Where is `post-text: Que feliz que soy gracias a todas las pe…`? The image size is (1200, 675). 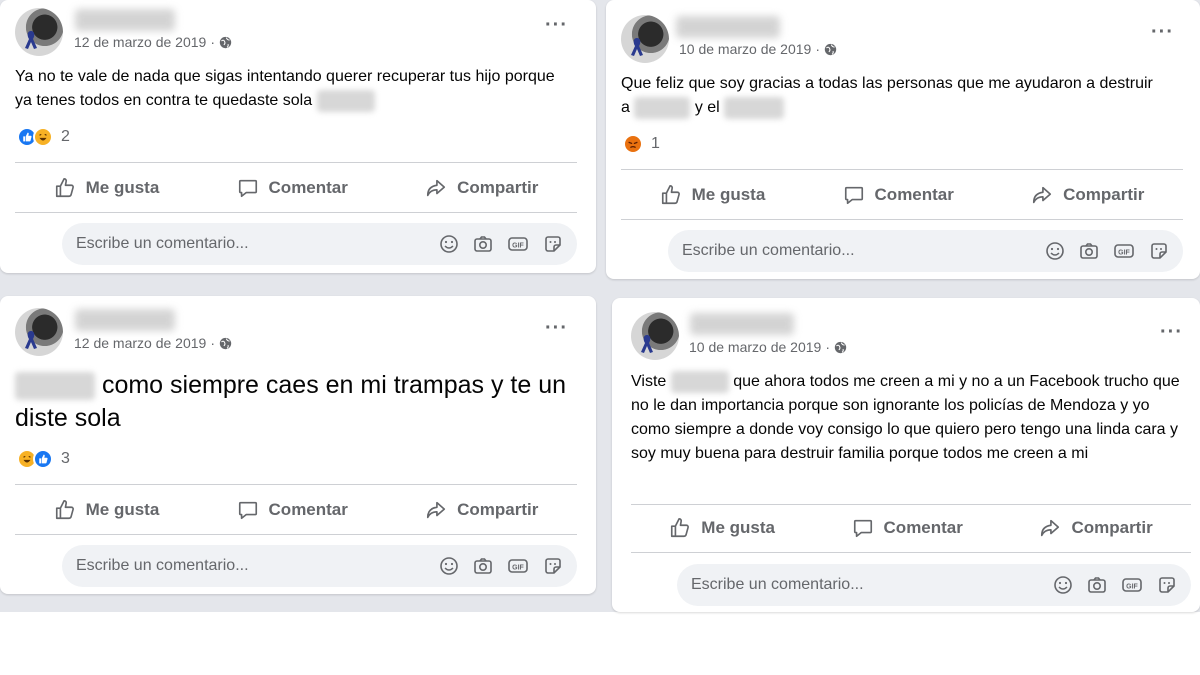 post-text: Que feliz que soy gracias a todas las pe… is located at coordinates (893, 96).